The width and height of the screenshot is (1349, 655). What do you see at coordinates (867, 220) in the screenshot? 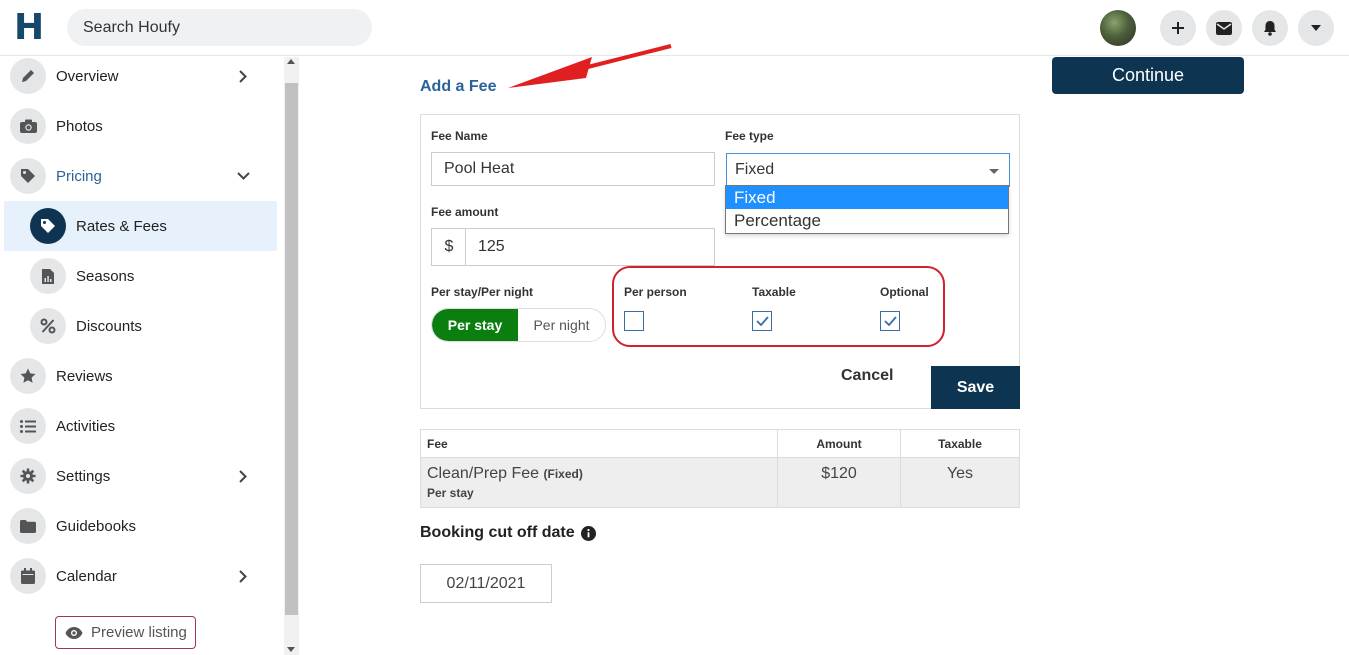
I see `fee-type-option-percentage: Percentage` at bounding box center [867, 220].